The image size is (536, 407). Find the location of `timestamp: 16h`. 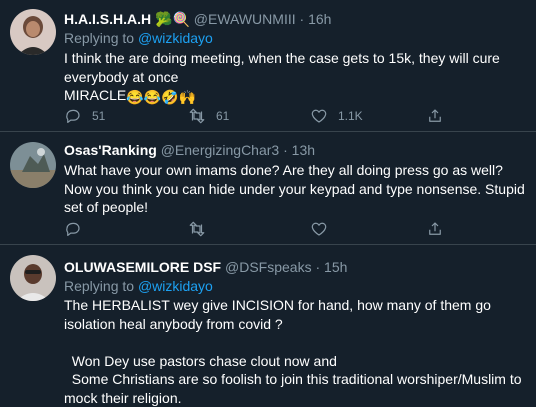

timestamp: 16h is located at coordinates (319, 19).